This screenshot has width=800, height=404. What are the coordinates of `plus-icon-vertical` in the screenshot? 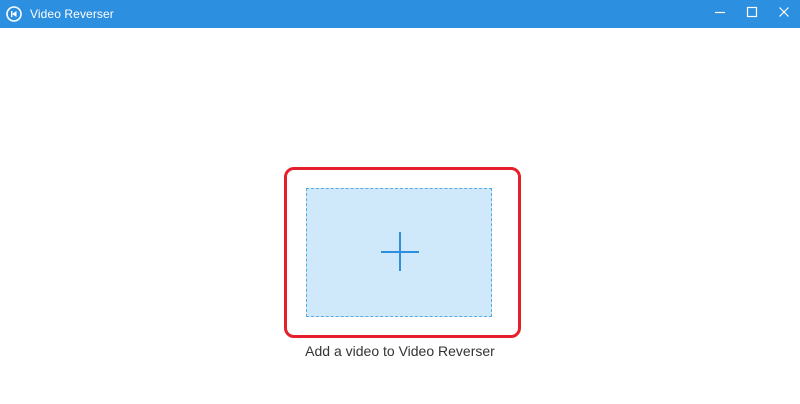 It's located at (400, 251).